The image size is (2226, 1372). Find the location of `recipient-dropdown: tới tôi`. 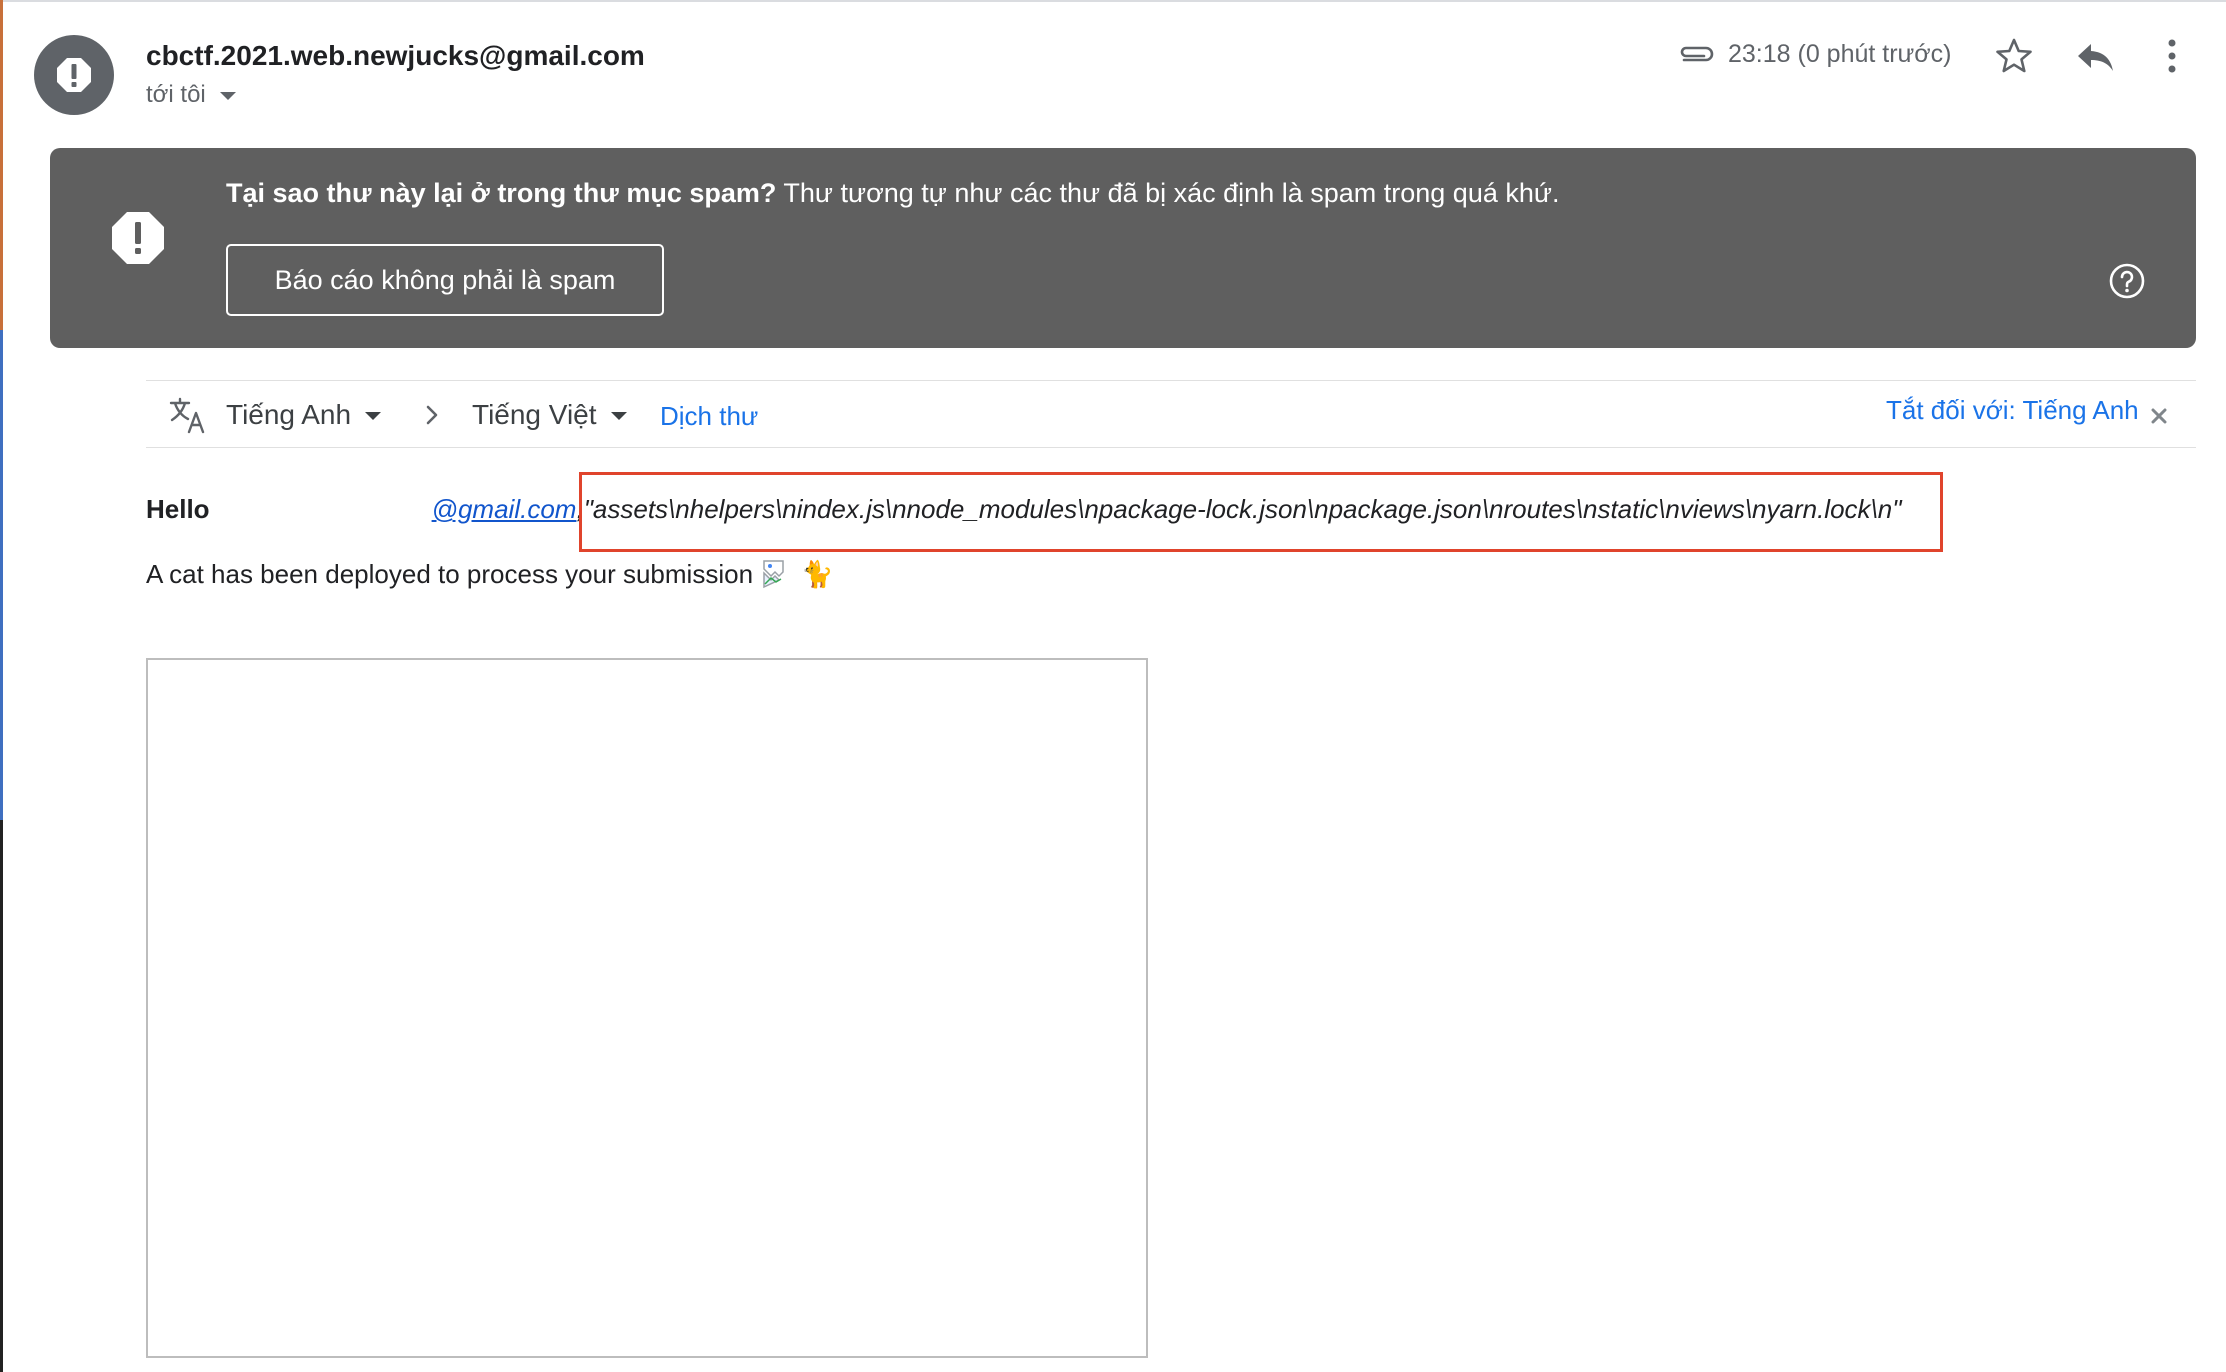

recipient-dropdown: tới tôi is located at coordinates (191, 95).